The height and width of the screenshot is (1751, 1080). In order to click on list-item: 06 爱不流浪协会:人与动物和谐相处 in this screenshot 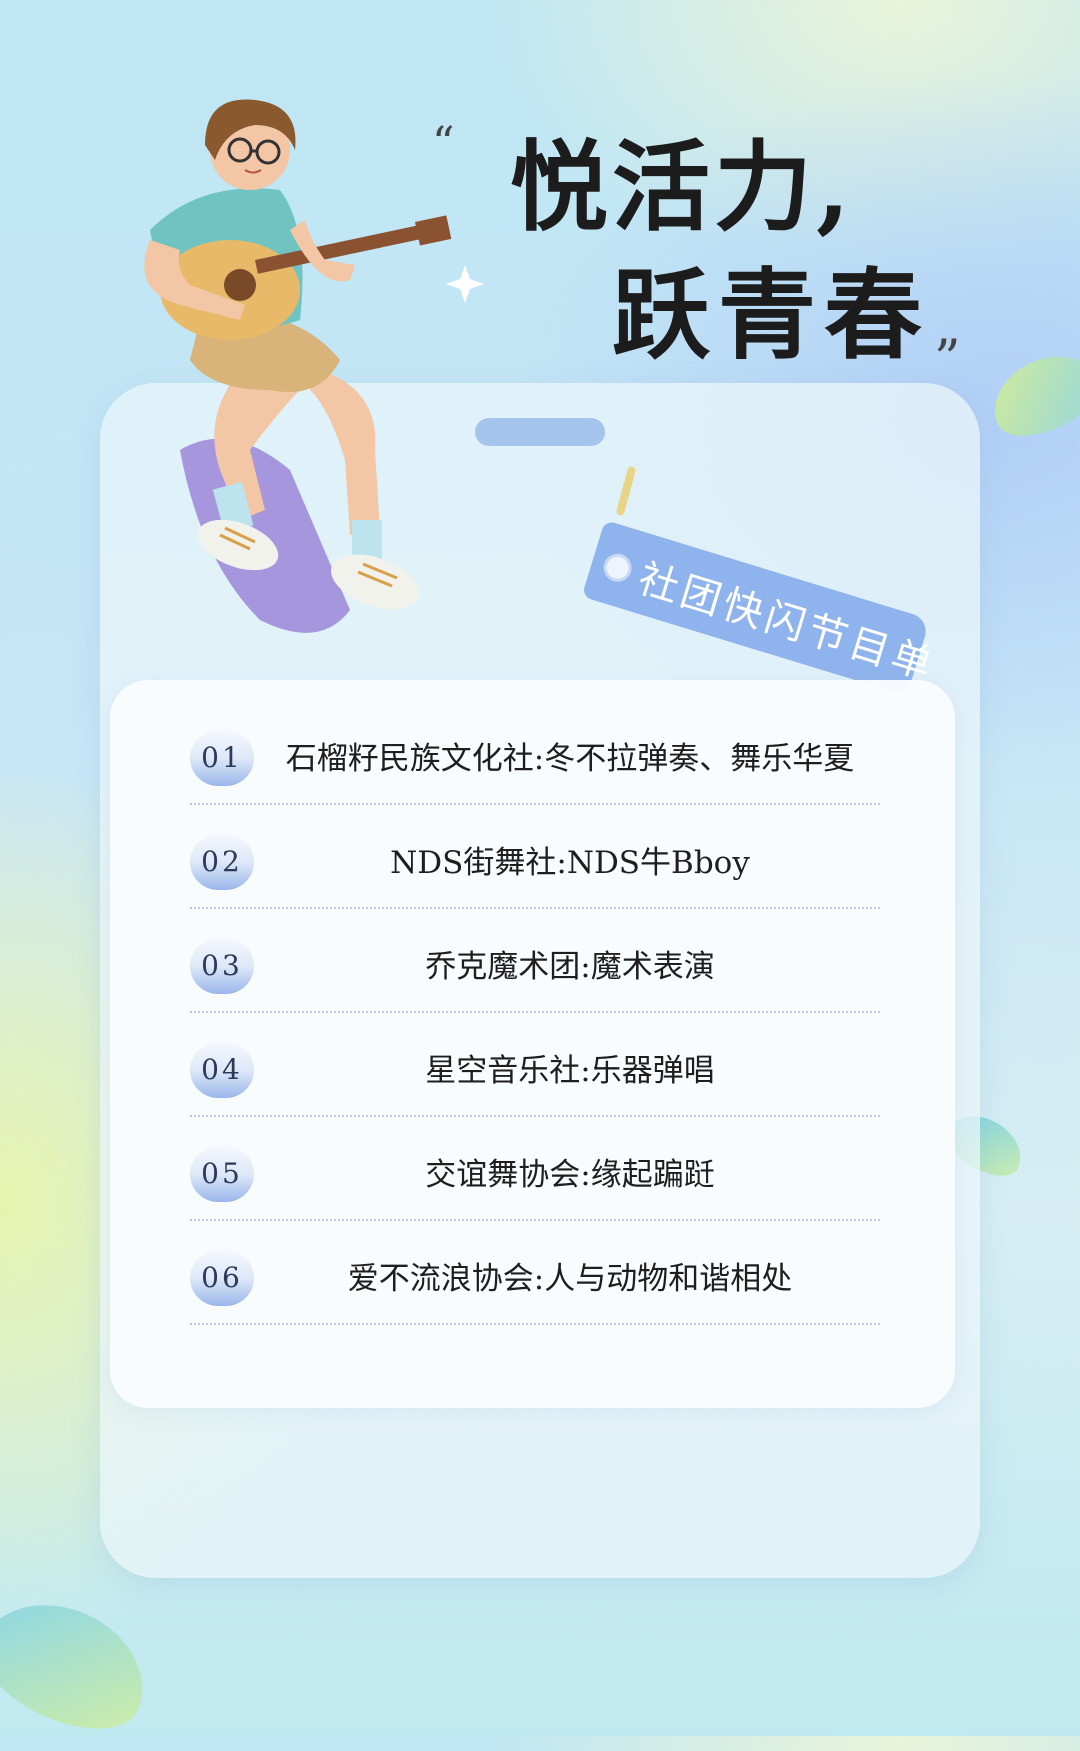, I will do `click(535, 1277)`.